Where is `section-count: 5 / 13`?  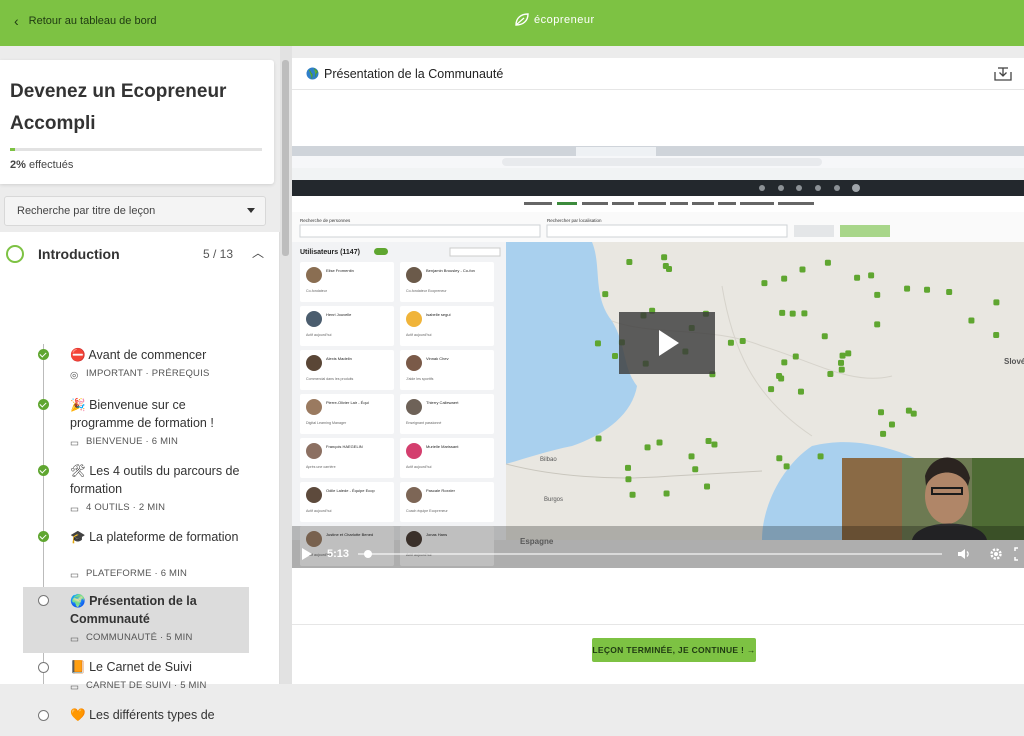 section-count: 5 / 13 is located at coordinates (218, 254).